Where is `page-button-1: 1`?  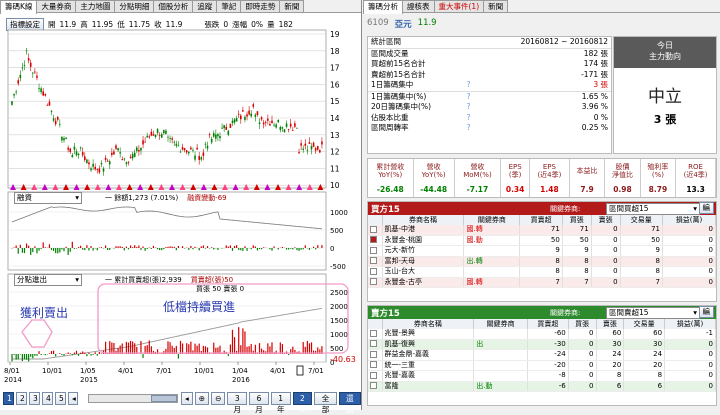
page-button-1: 1 is located at coordinates (8, 398).